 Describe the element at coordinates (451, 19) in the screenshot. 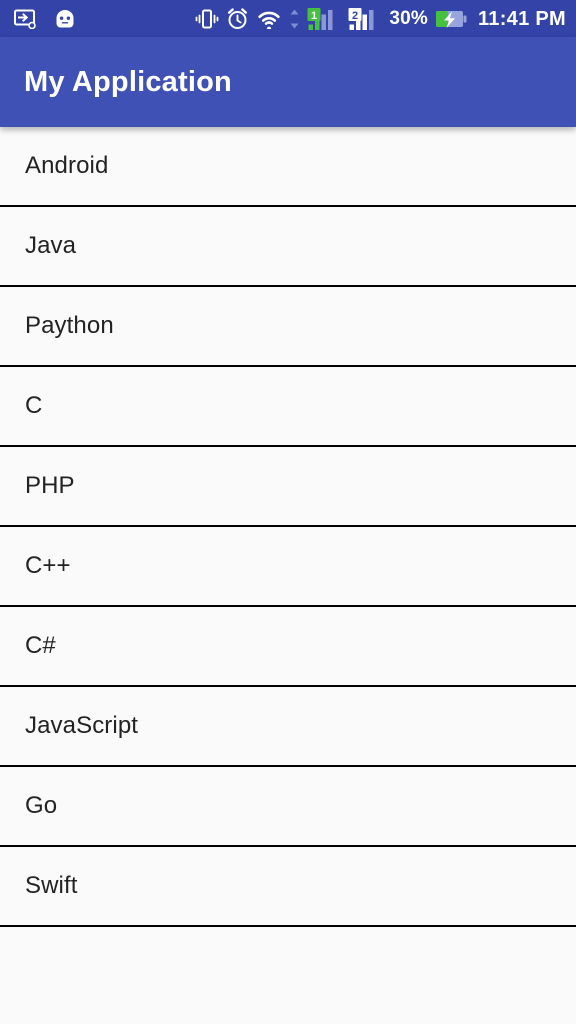

I see `battery-charging-icon` at that location.